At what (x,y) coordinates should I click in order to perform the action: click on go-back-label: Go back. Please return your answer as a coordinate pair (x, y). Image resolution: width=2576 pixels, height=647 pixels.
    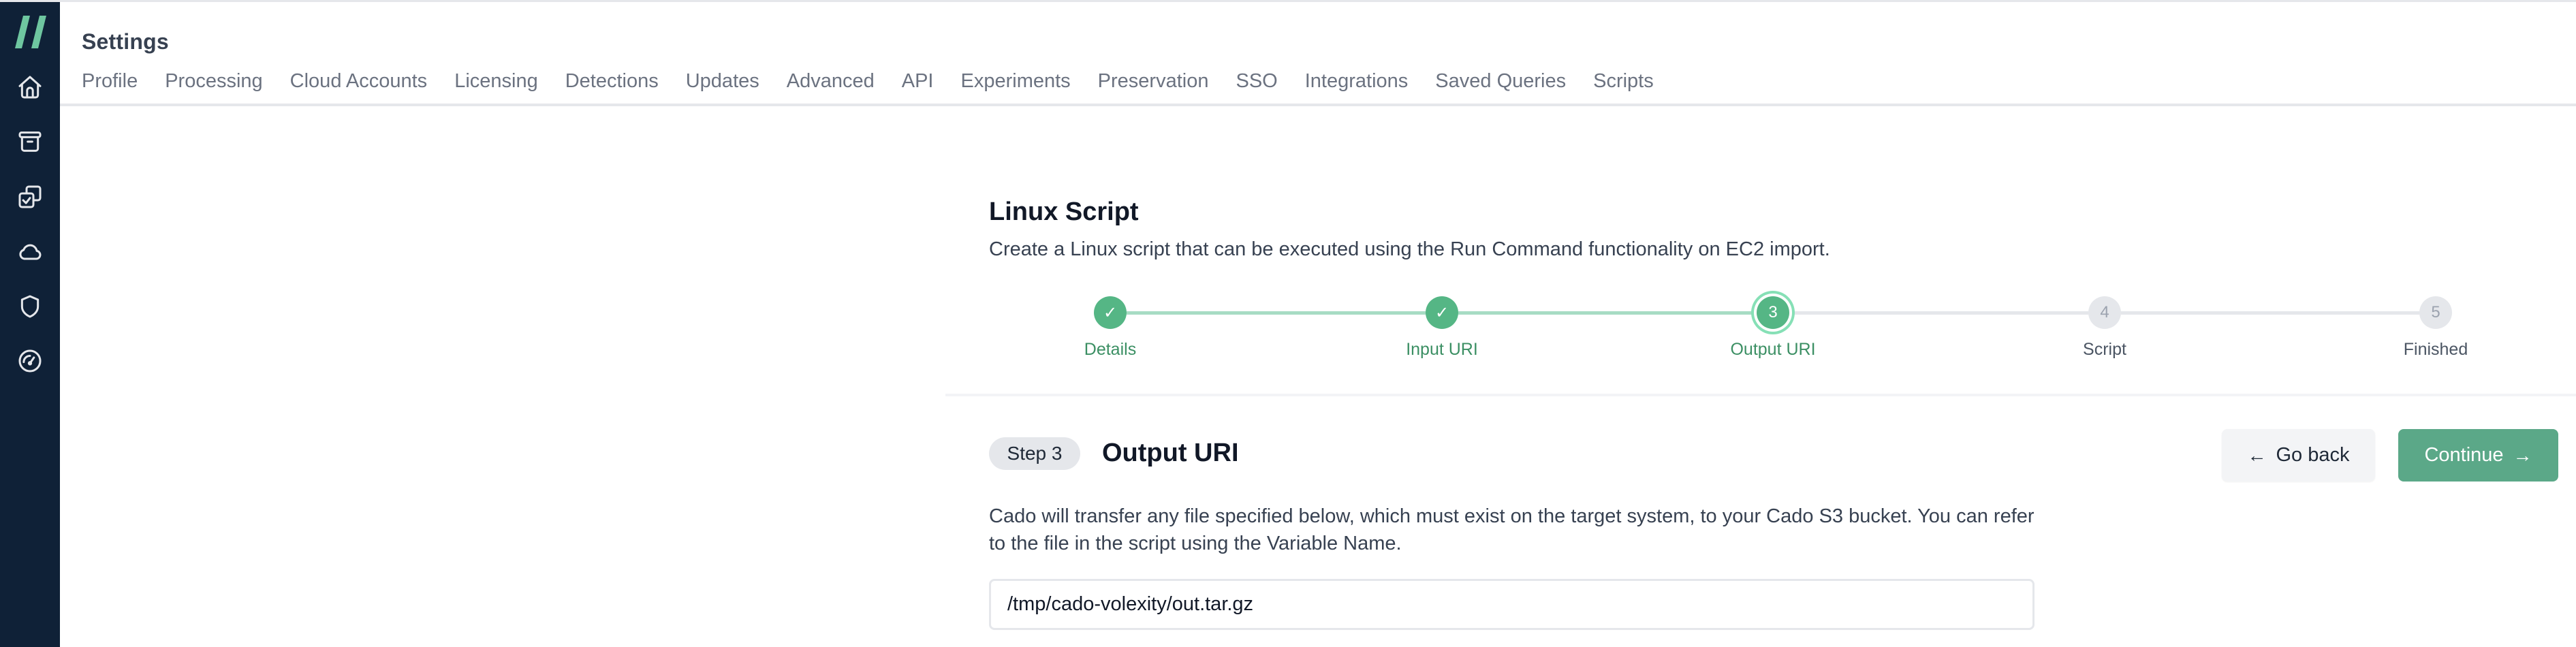
    Looking at the image, I should click on (2313, 455).